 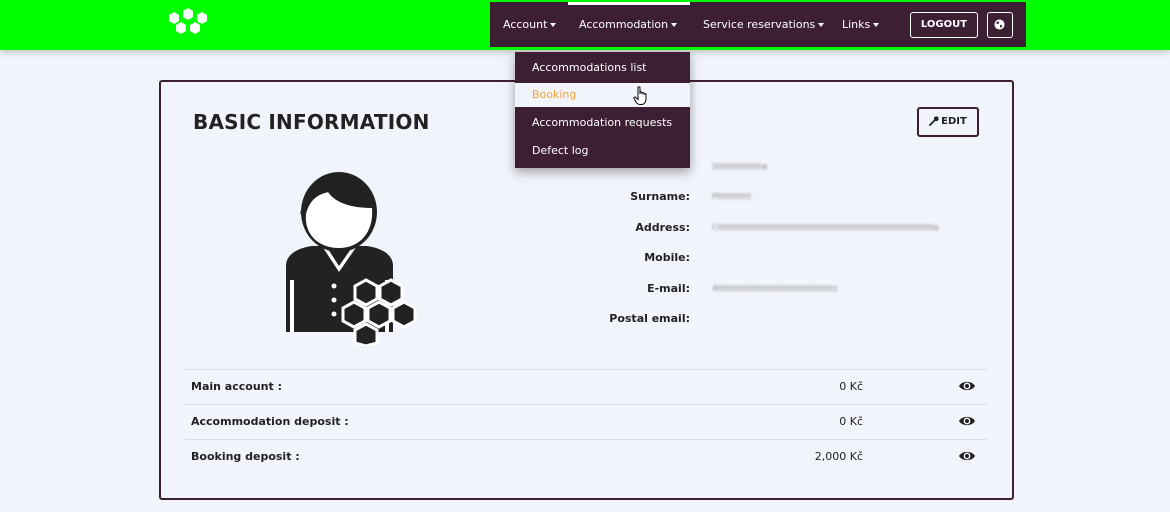 What do you see at coordinates (602, 68) in the screenshot?
I see `menu-item-accommodations-list: Accommodations list` at bounding box center [602, 68].